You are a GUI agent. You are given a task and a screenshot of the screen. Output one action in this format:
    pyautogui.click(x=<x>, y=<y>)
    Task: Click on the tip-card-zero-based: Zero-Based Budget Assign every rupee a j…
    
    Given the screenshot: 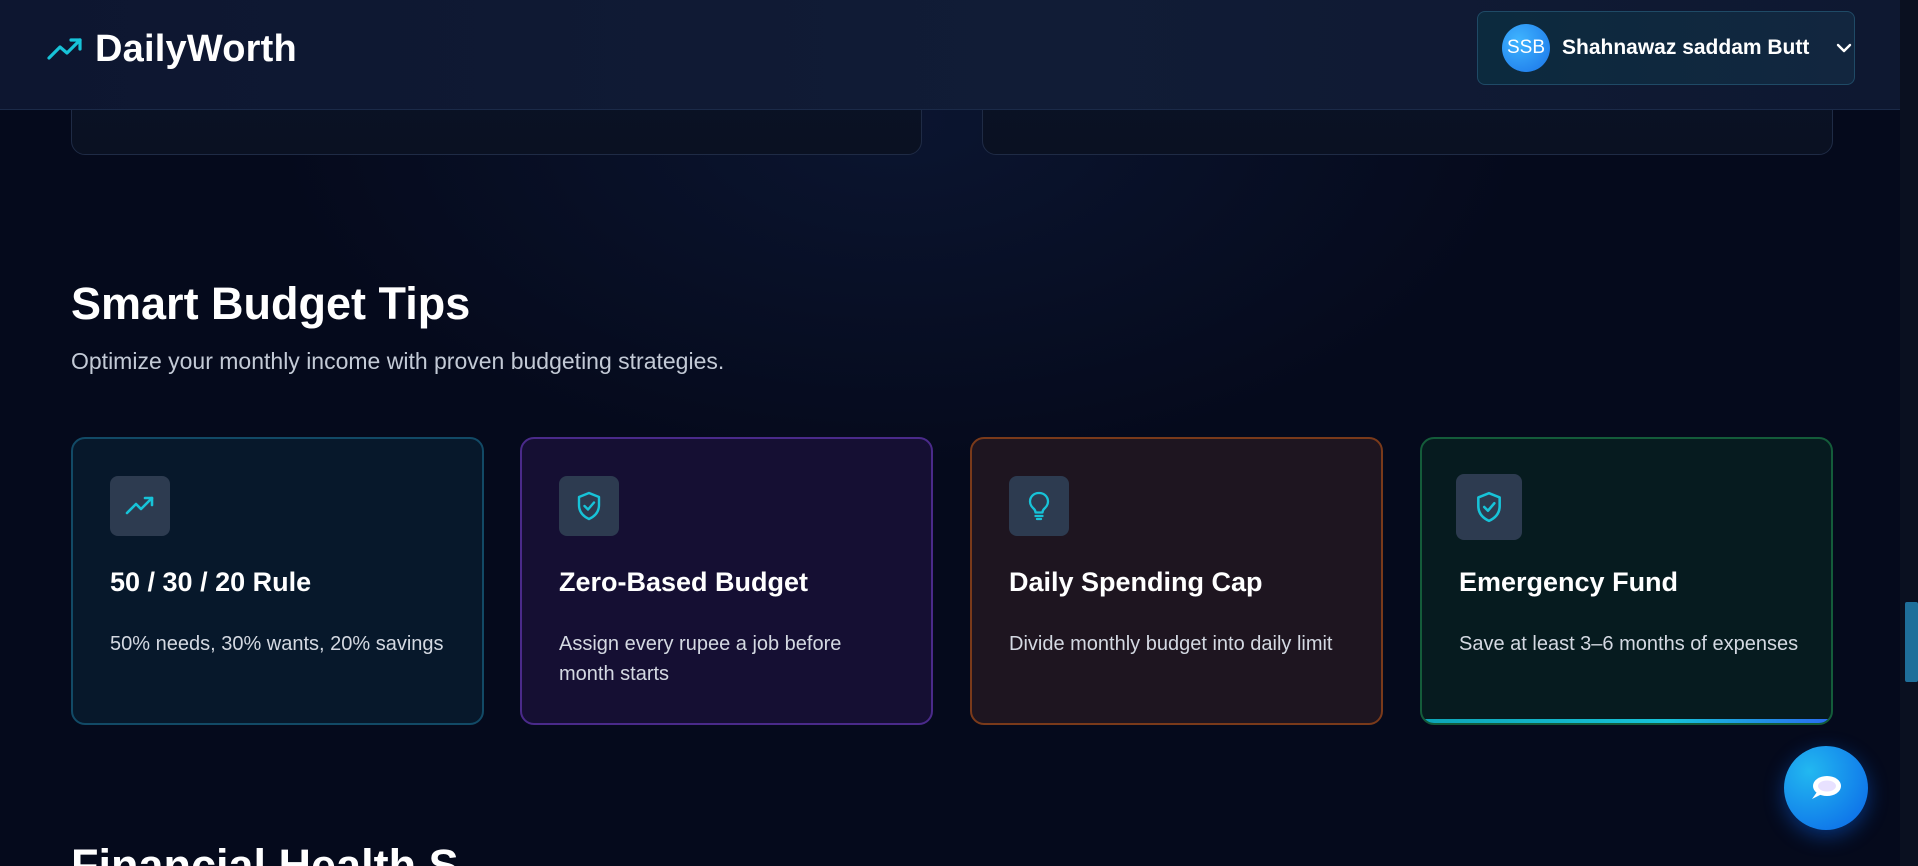 What is the action you would take?
    pyautogui.click(x=726, y=581)
    